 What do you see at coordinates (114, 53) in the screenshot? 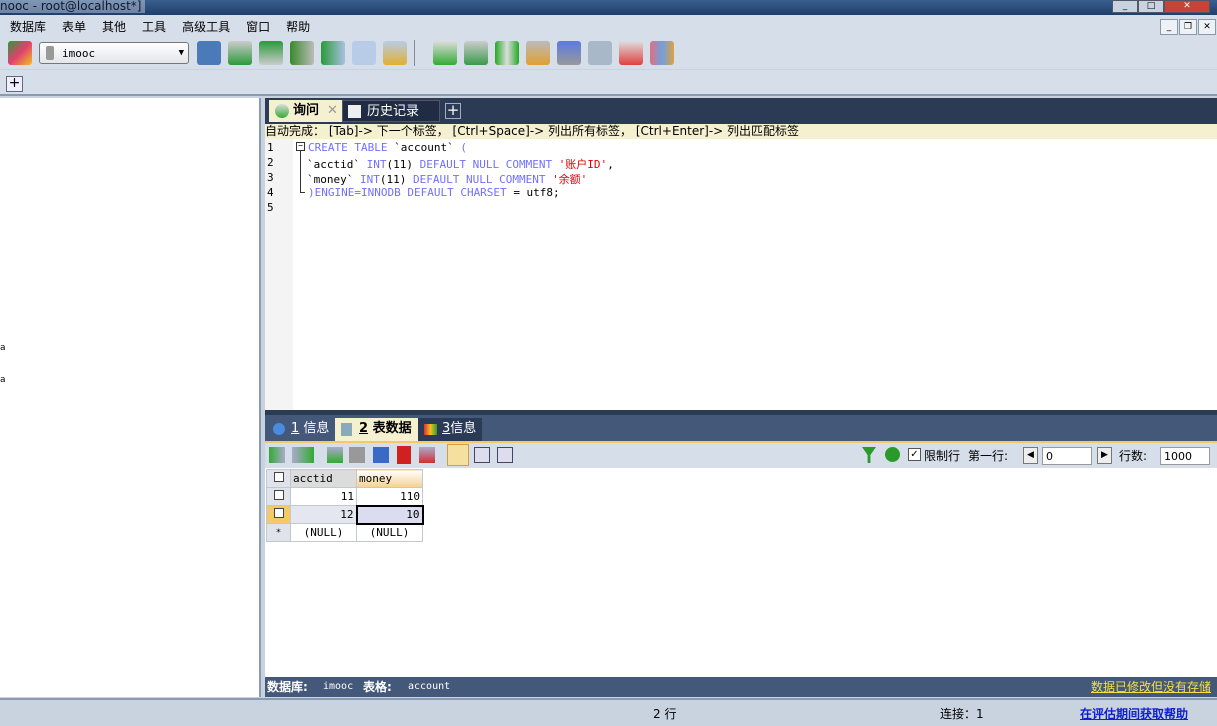
I see `database-select: imooc ▼` at bounding box center [114, 53].